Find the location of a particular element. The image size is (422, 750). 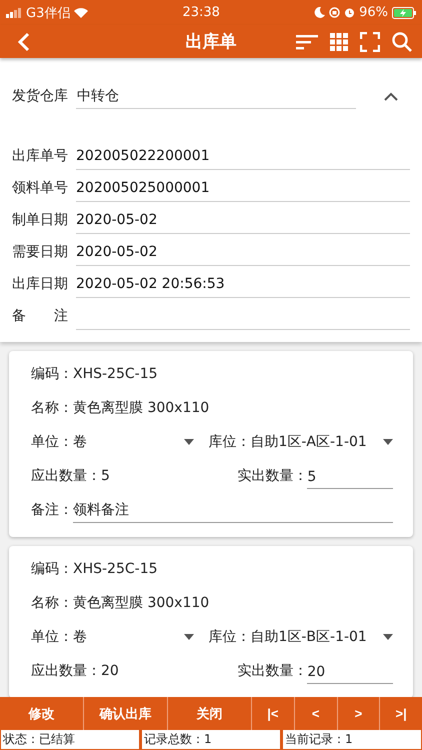

text-field: 2020-05-02 20:56:53 is located at coordinates (243, 284).